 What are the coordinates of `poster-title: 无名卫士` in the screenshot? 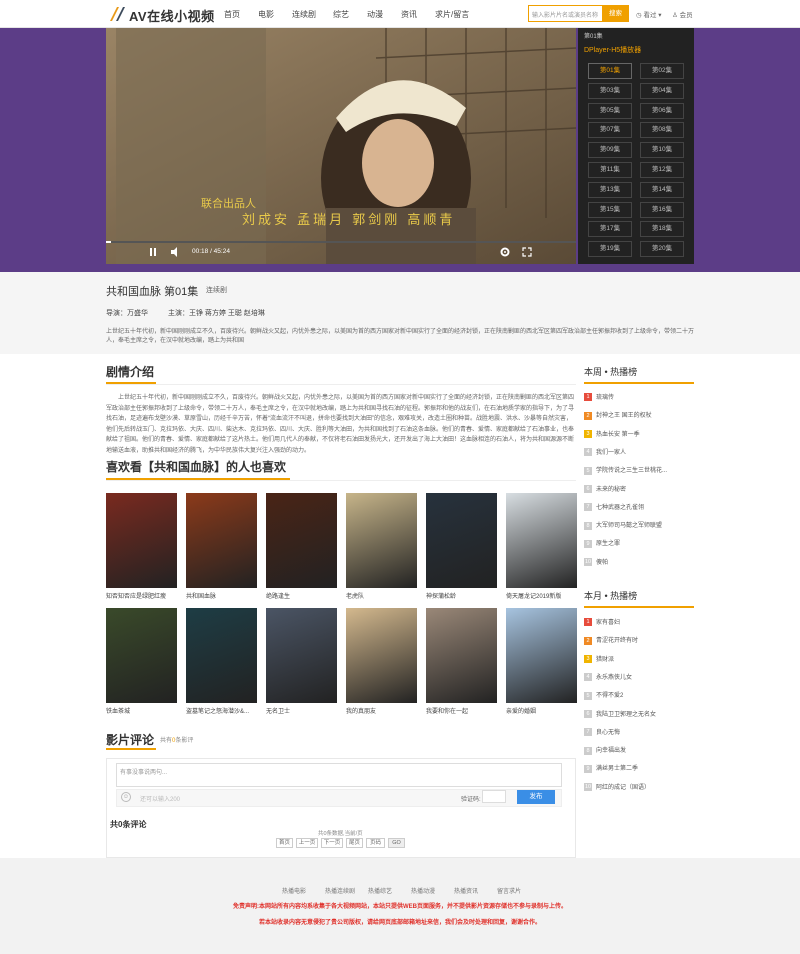 It's located at (301, 710).